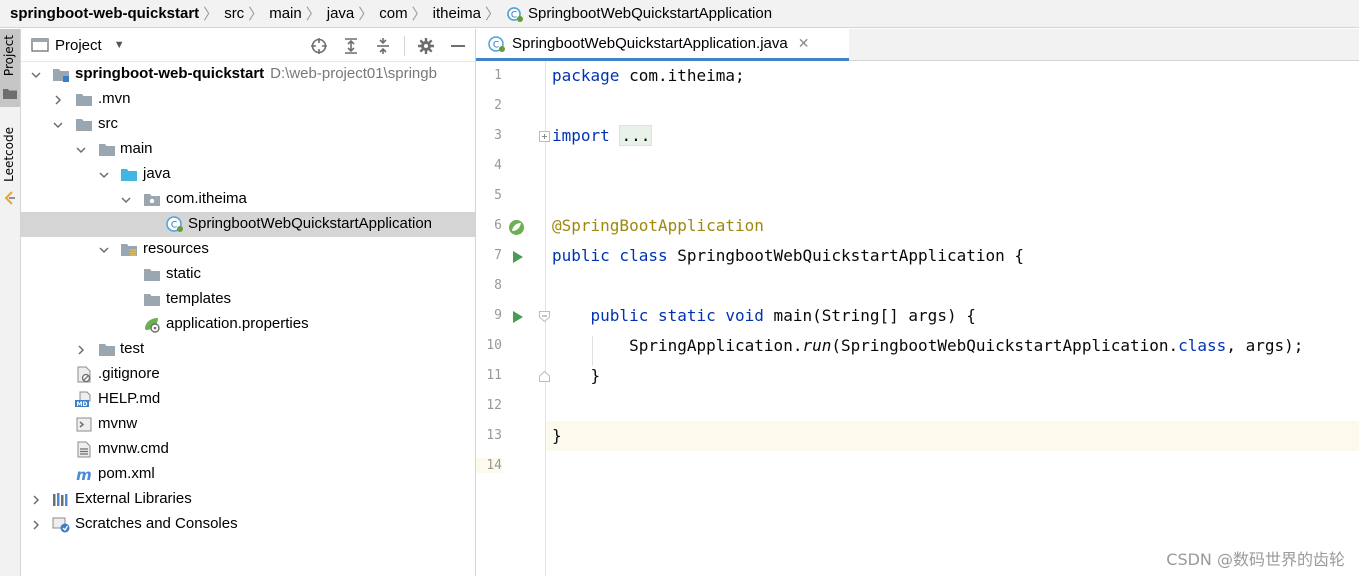 This screenshot has height=576, width=1359. What do you see at coordinates (248, 99) in the screenshot?
I see `tree-item-mvn: .mvn` at bounding box center [248, 99].